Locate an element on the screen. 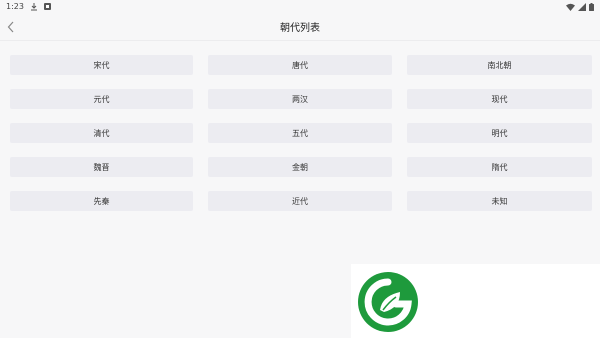  dynasty-button: 现代 is located at coordinates (499, 99).